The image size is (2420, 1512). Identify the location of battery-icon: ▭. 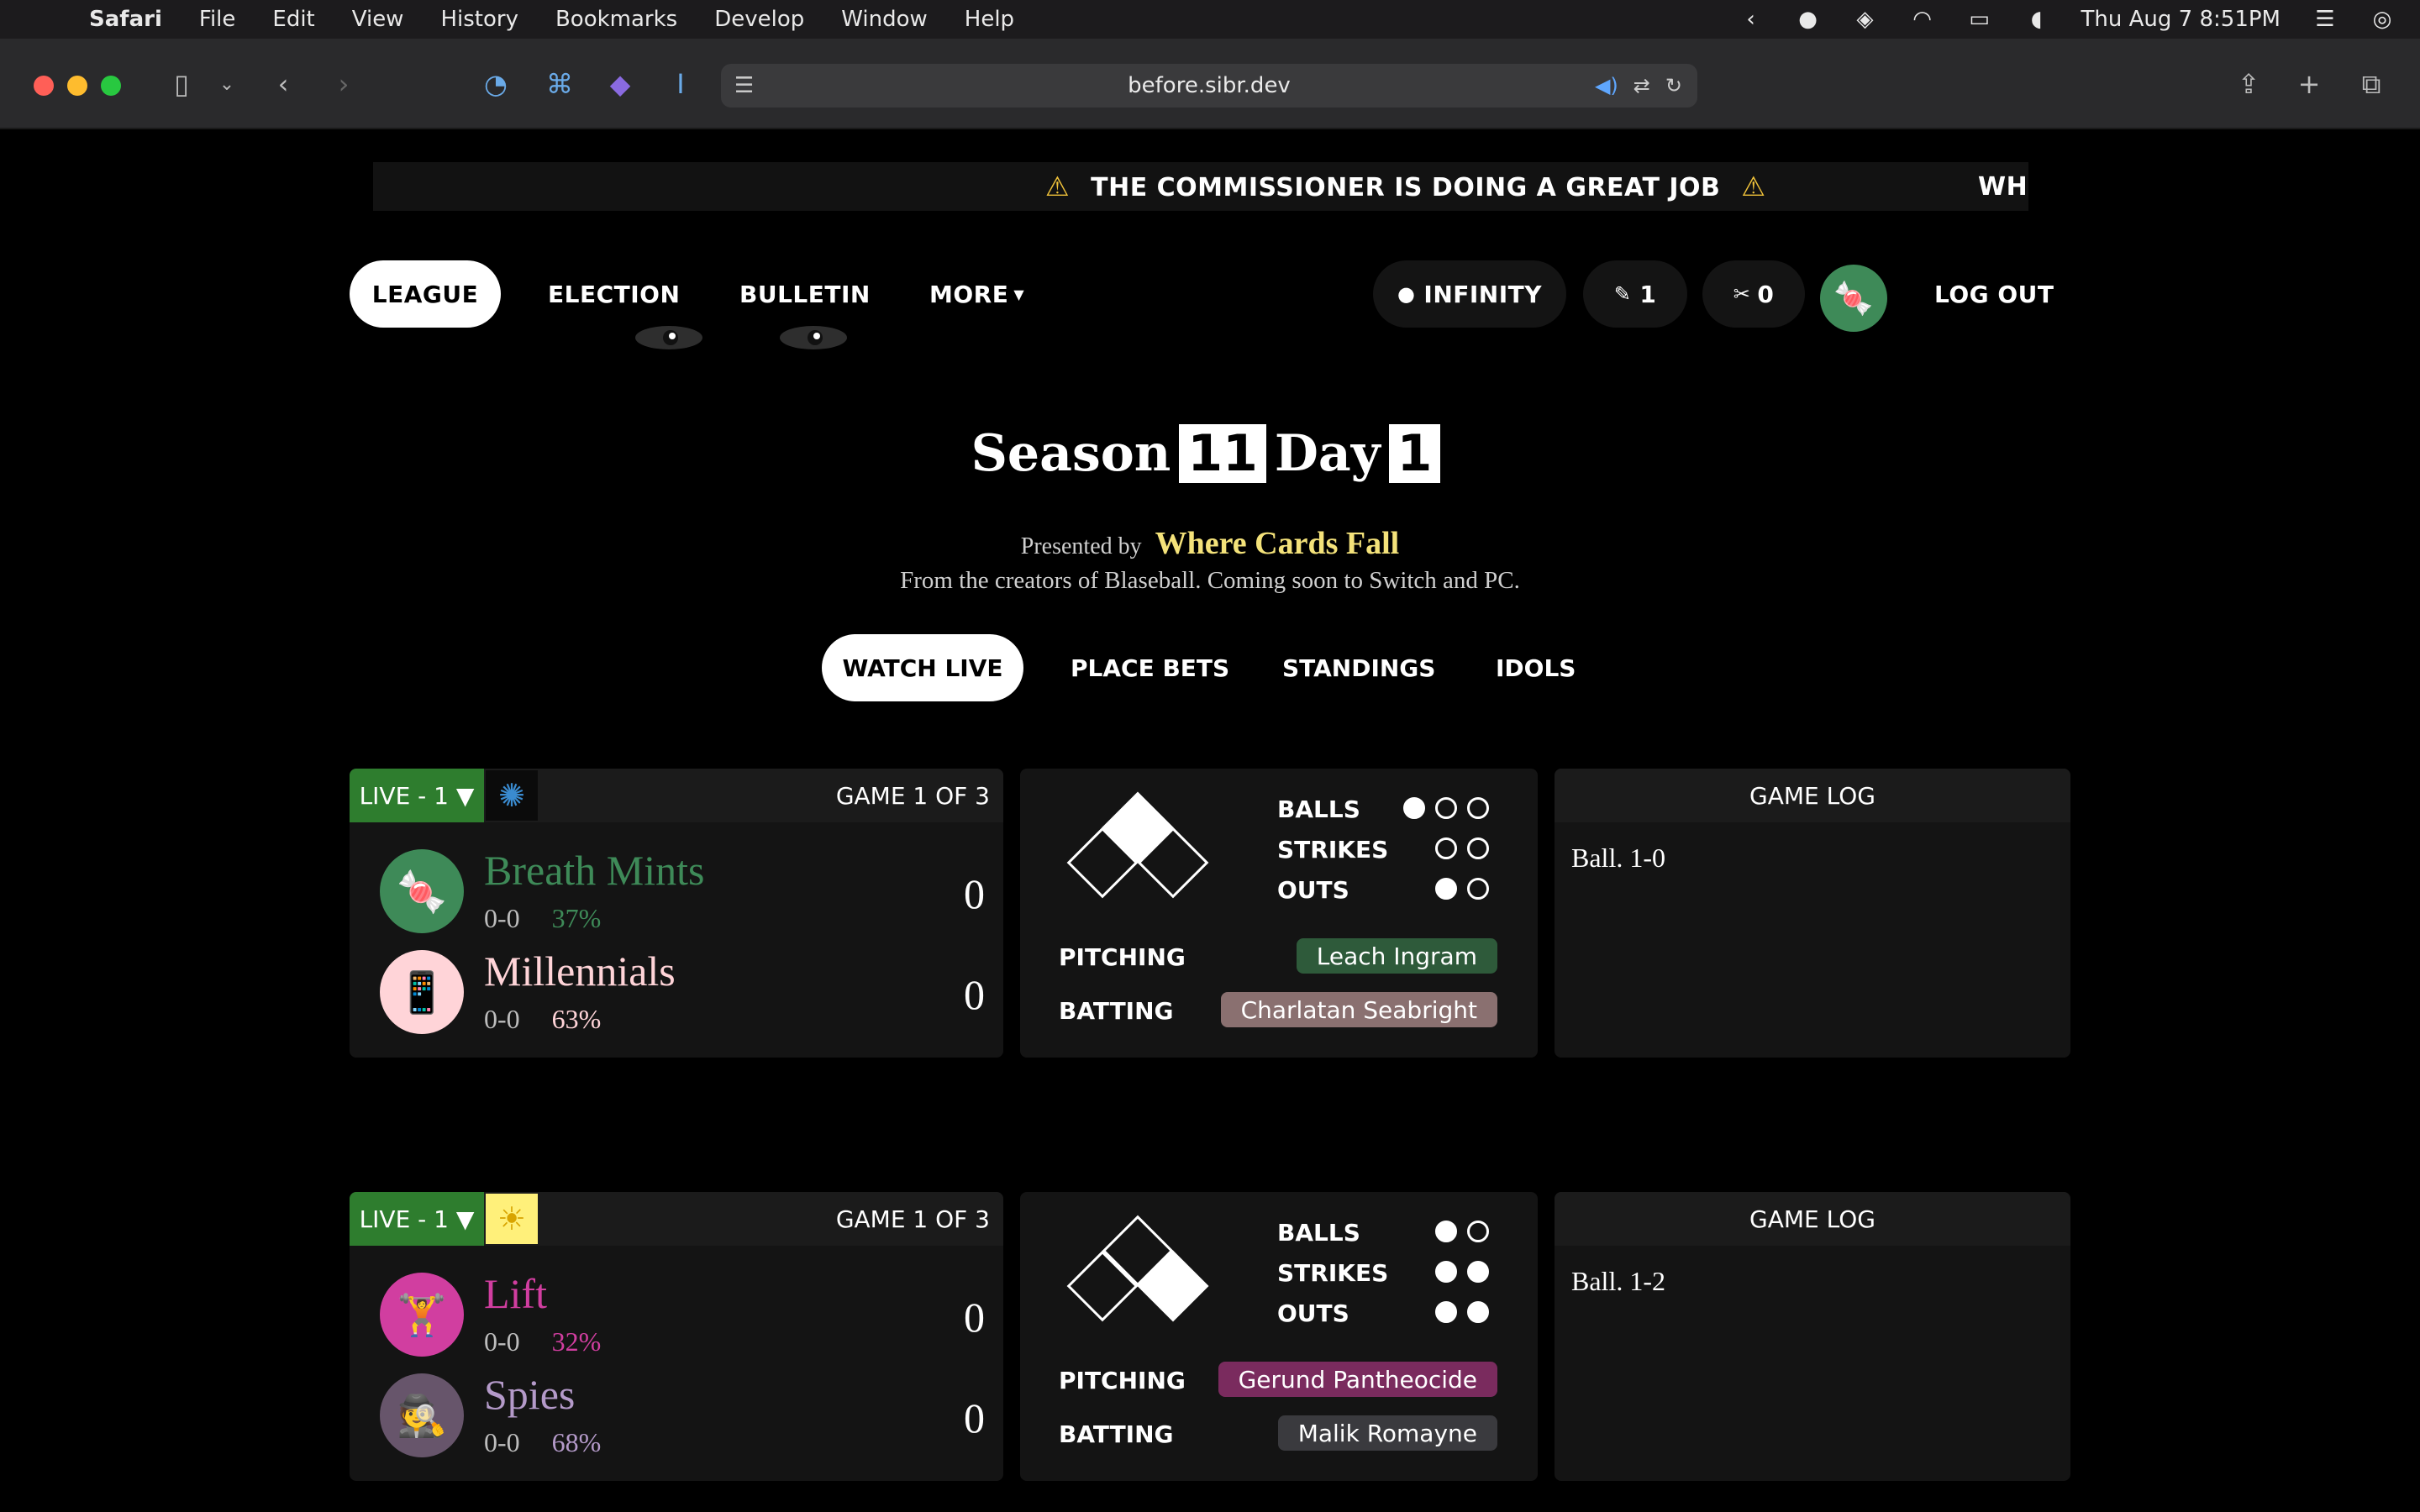
(1980, 19).